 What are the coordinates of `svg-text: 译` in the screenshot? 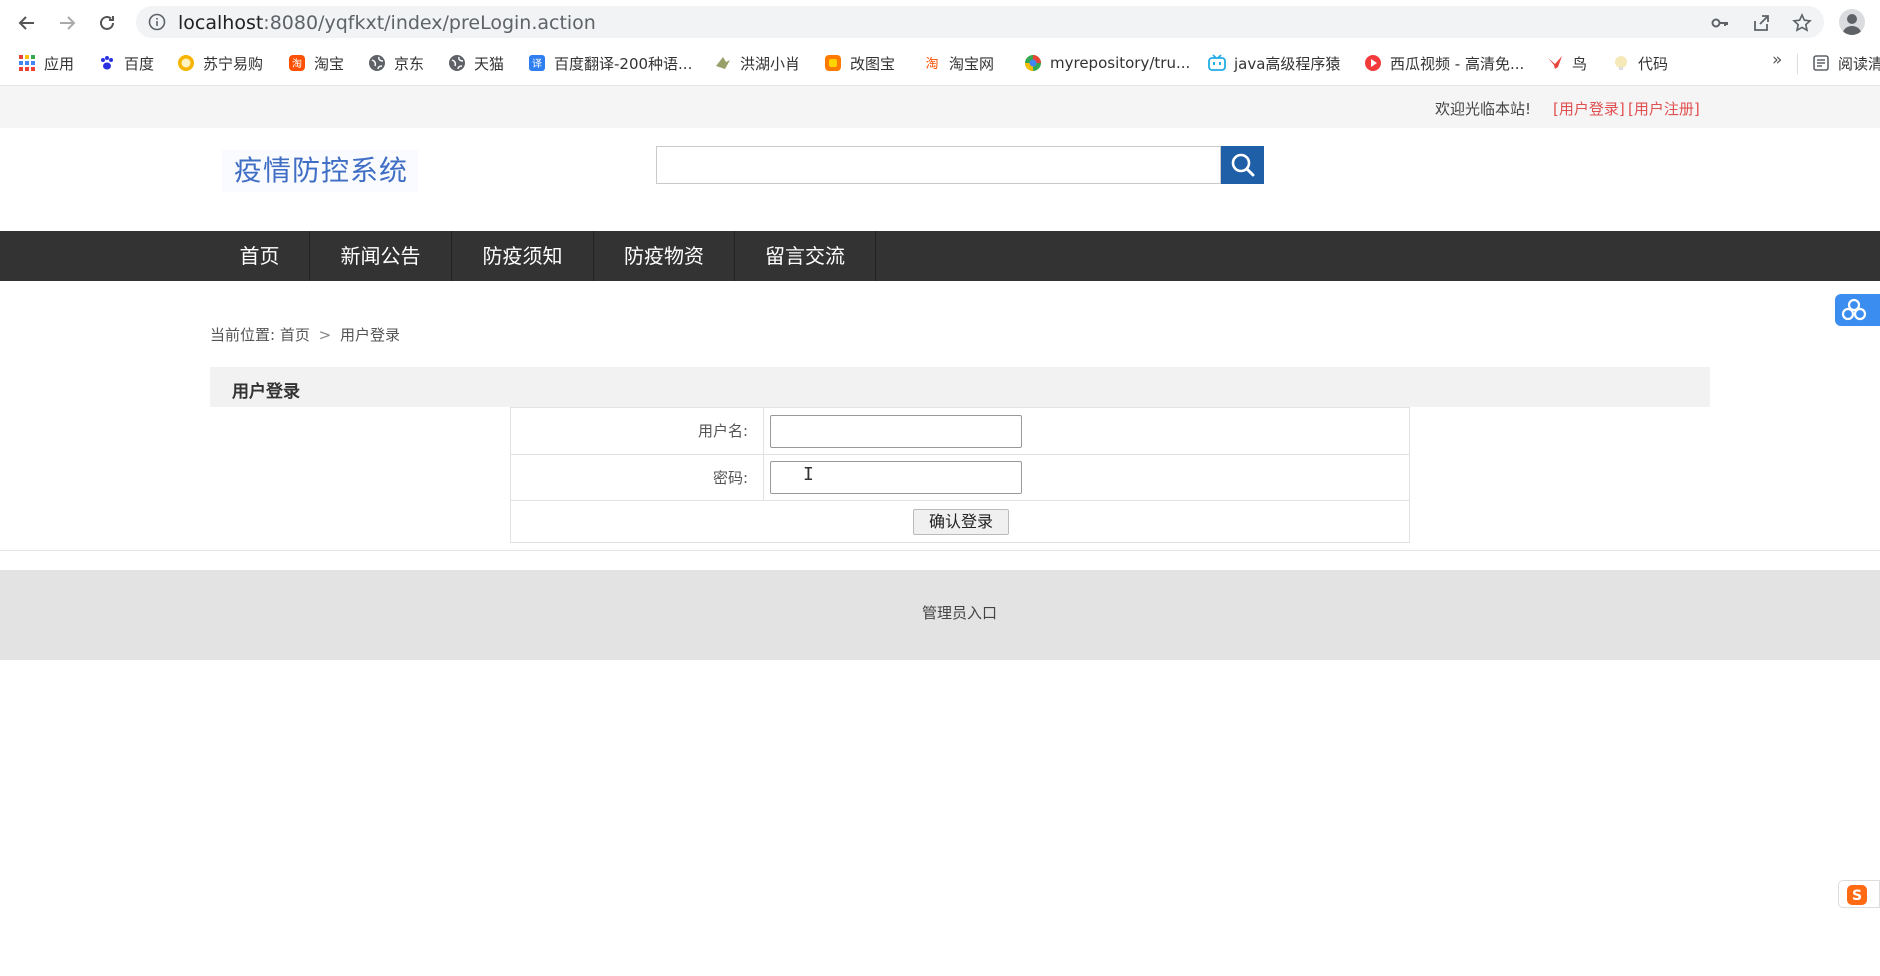 It's located at (537, 64).